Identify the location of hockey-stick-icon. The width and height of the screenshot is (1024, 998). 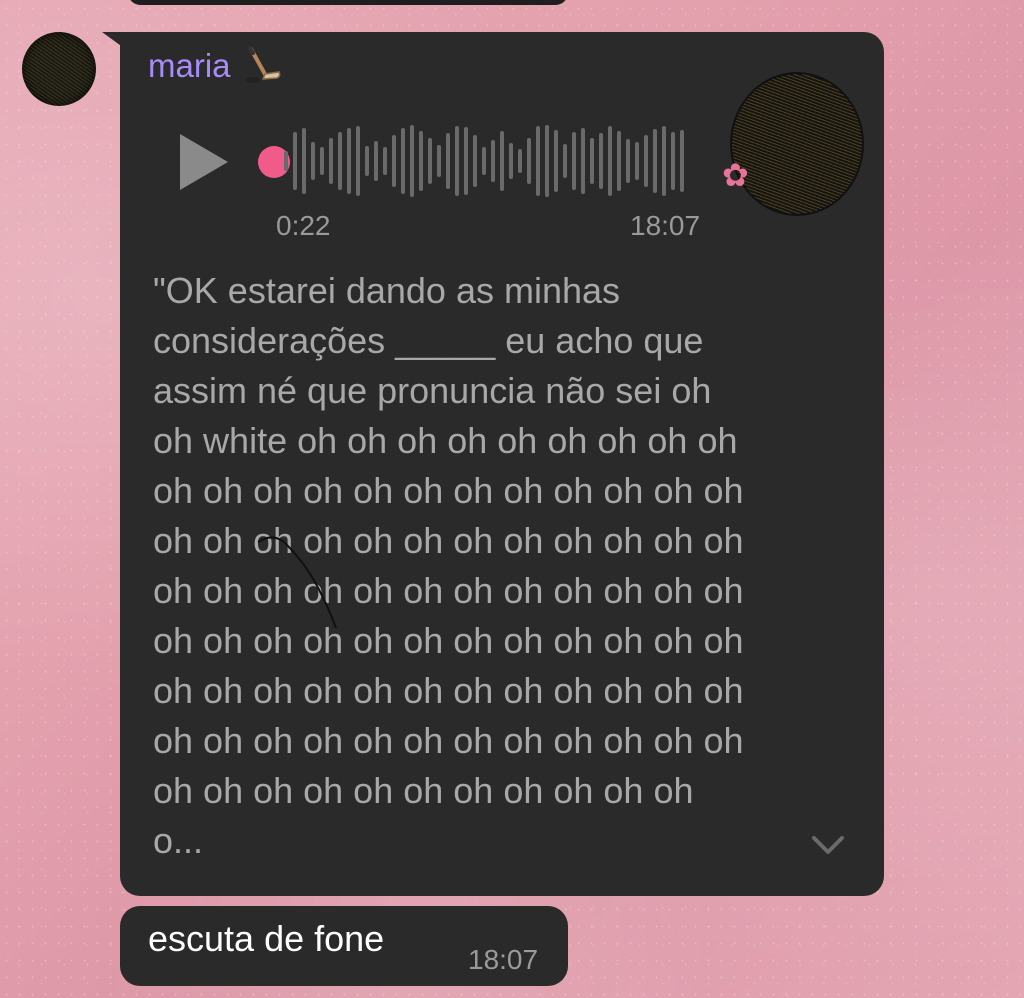
(262, 64).